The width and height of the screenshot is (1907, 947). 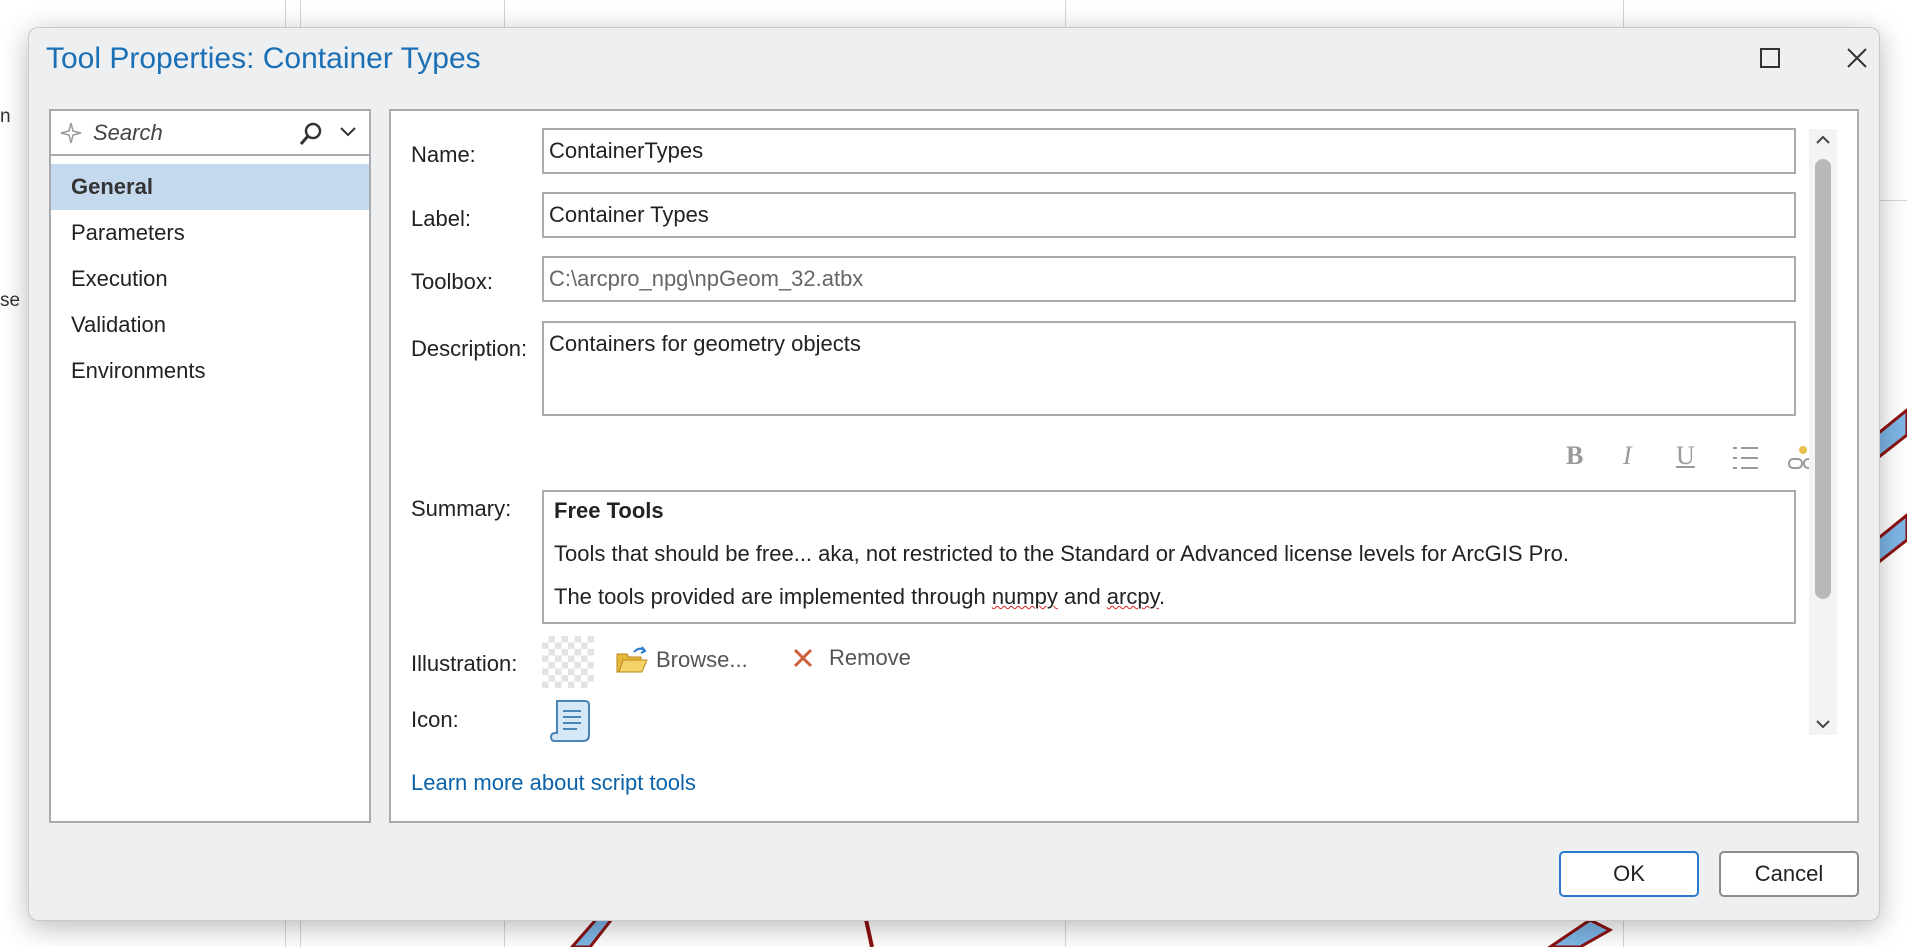 What do you see at coordinates (1169, 151) in the screenshot?
I see `name-field: ContainerTypes` at bounding box center [1169, 151].